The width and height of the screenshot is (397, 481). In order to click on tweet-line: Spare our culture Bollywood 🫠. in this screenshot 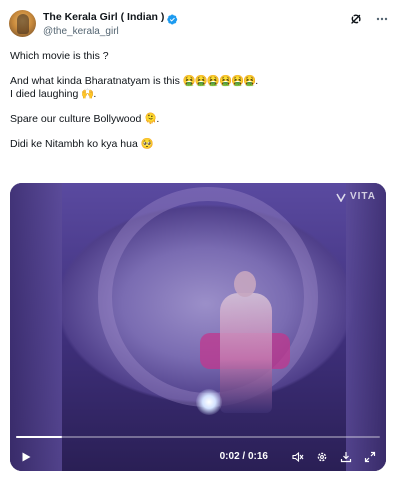, I will do `click(199, 119)`.